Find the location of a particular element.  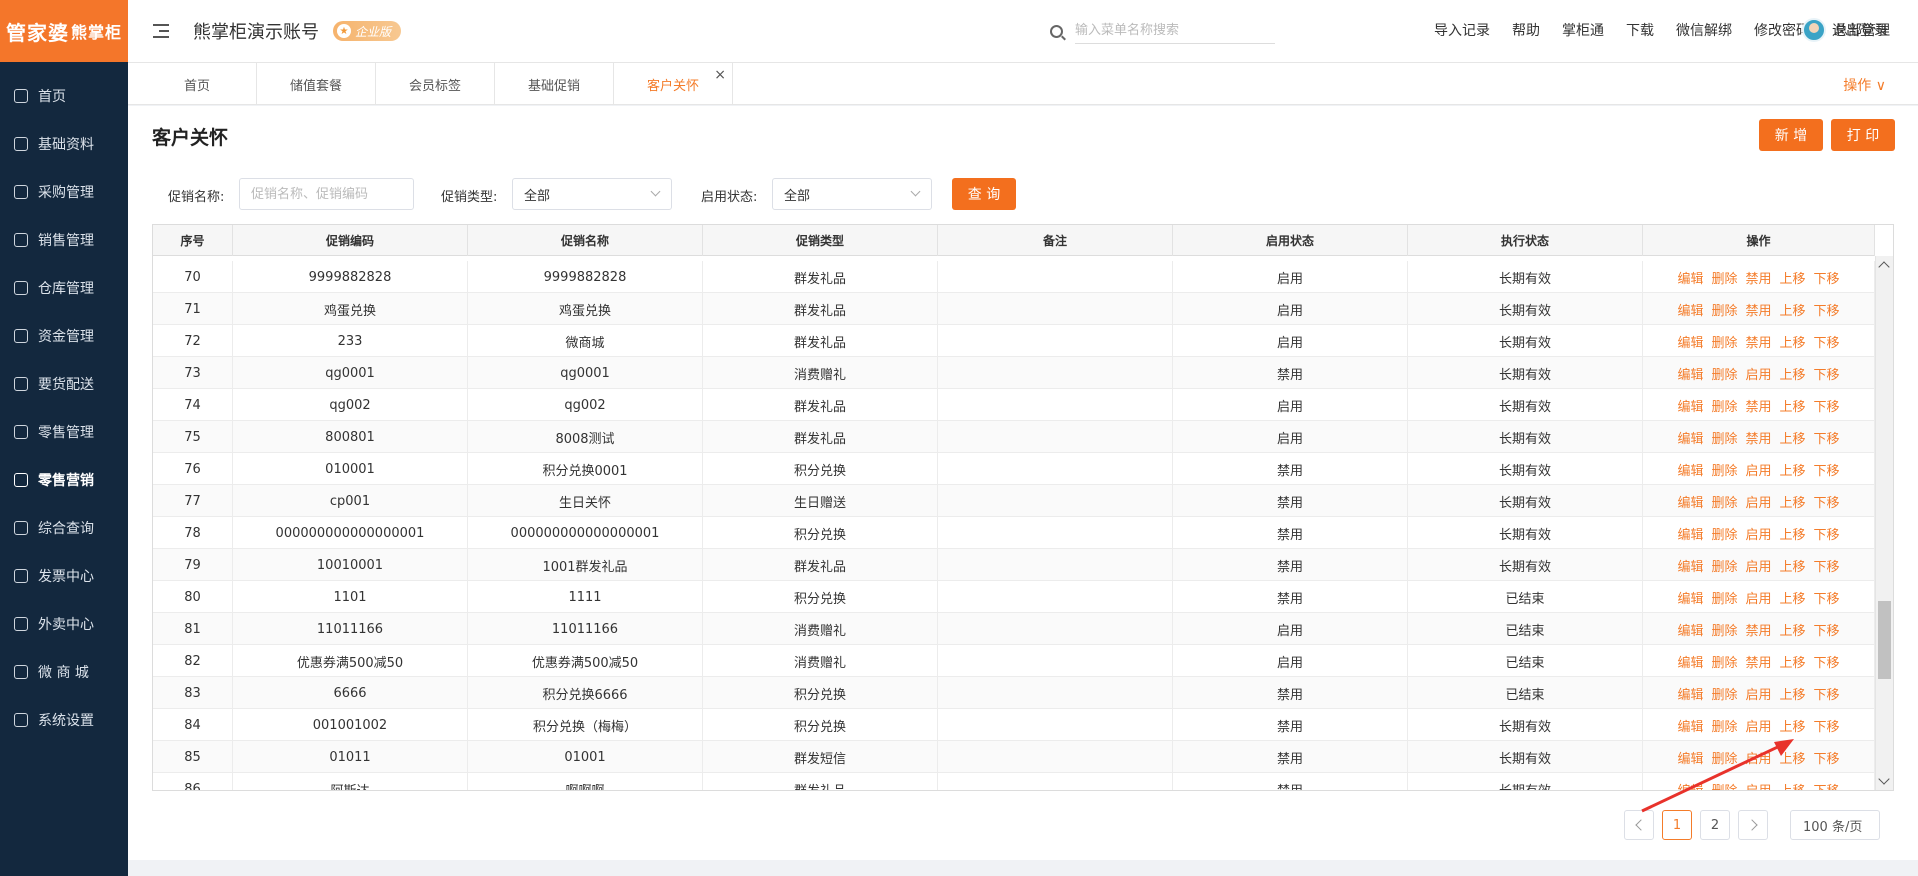

sidebar-item: 零售营销 is located at coordinates (64, 480).